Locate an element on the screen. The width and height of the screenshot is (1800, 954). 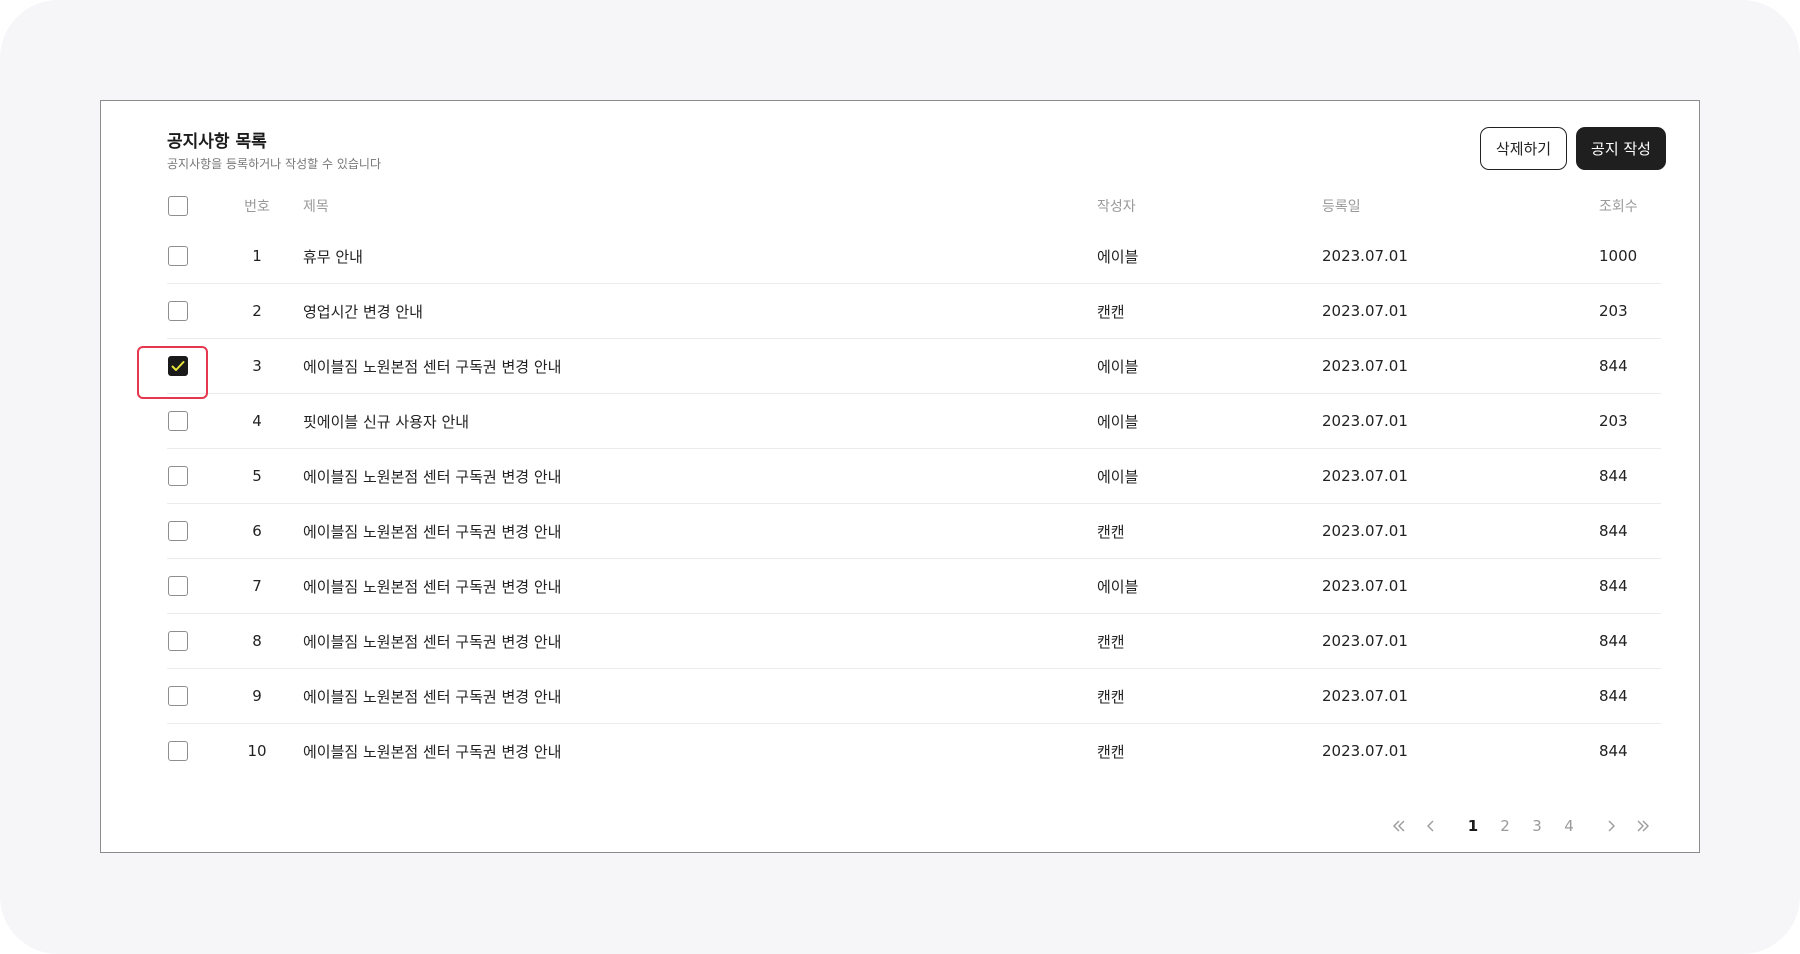
delete-button: 삭제하기 is located at coordinates (1523, 148).